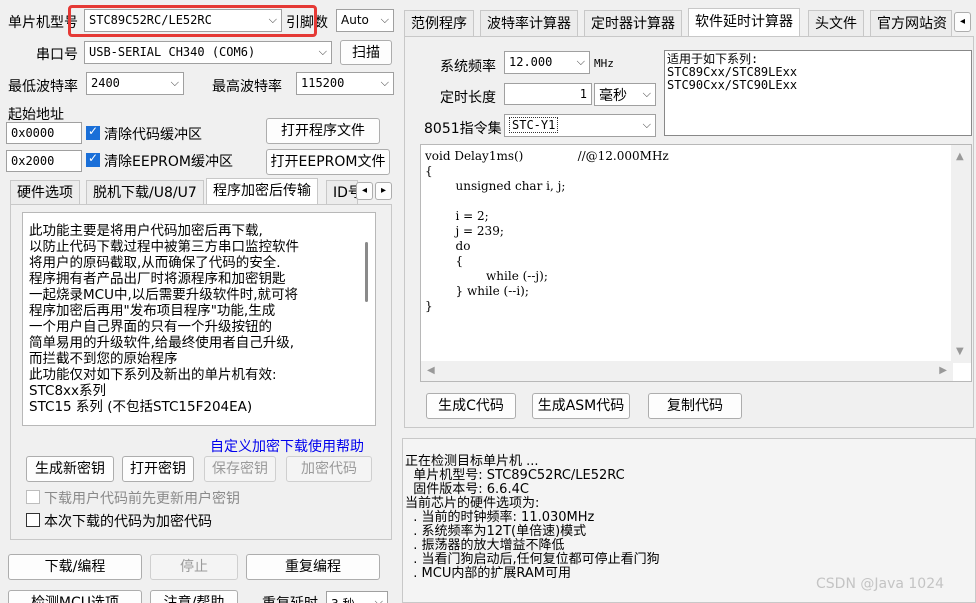 This screenshot has height=603, width=976. What do you see at coordinates (342, 192) in the screenshot?
I see `tab-id: ID号` at bounding box center [342, 192].